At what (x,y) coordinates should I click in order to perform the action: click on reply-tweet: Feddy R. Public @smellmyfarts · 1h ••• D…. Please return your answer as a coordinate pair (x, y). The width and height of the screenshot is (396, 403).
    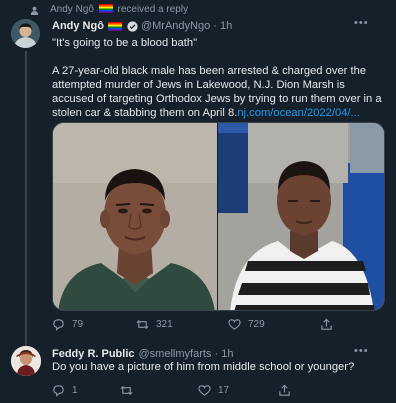
    Looking at the image, I should click on (198, 373).